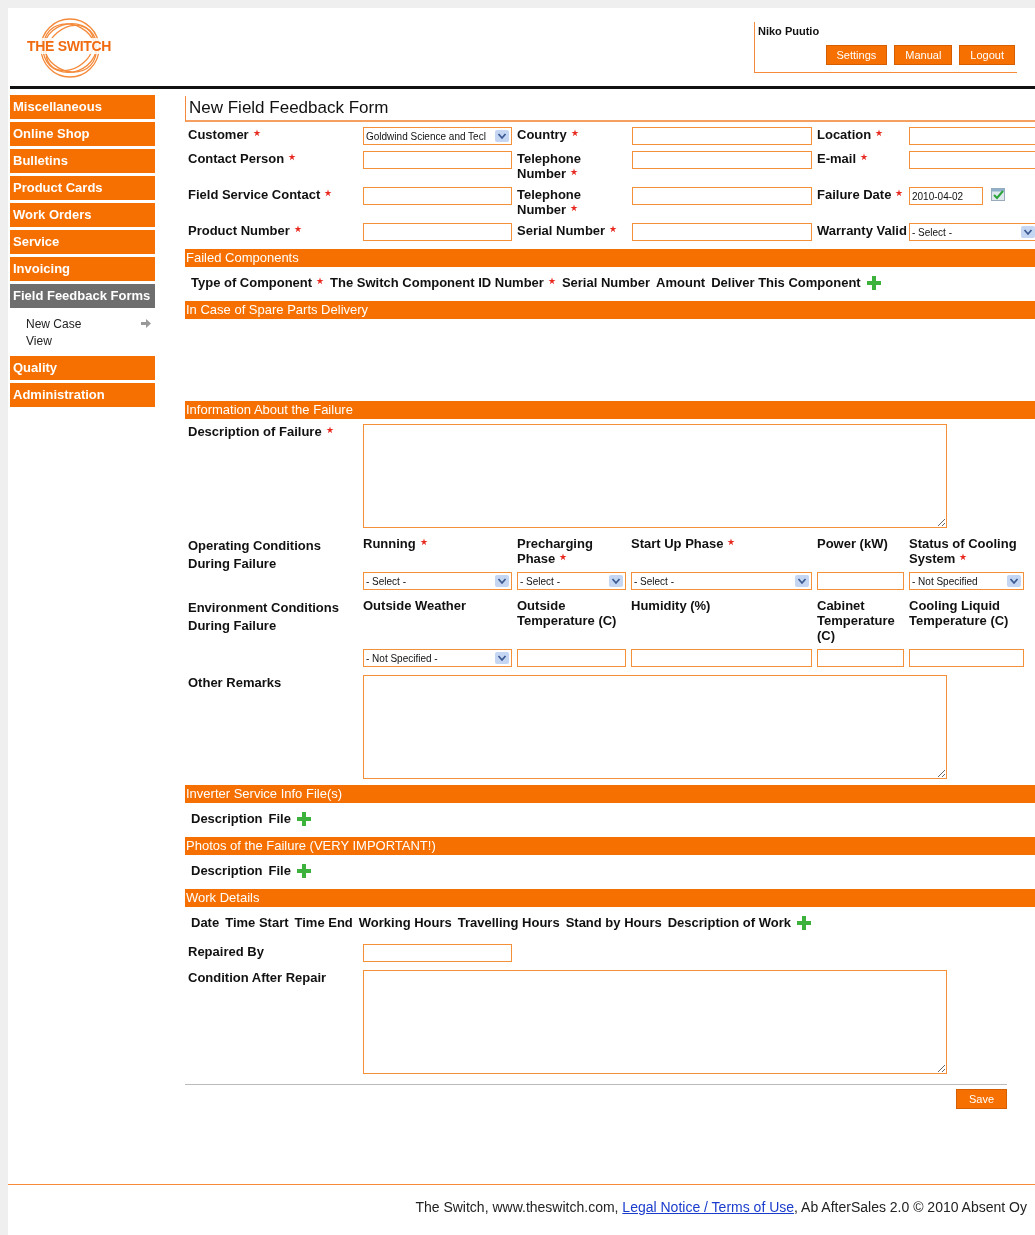  I want to click on dropdown: Goldwind Science and Tecl, so click(437, 136).